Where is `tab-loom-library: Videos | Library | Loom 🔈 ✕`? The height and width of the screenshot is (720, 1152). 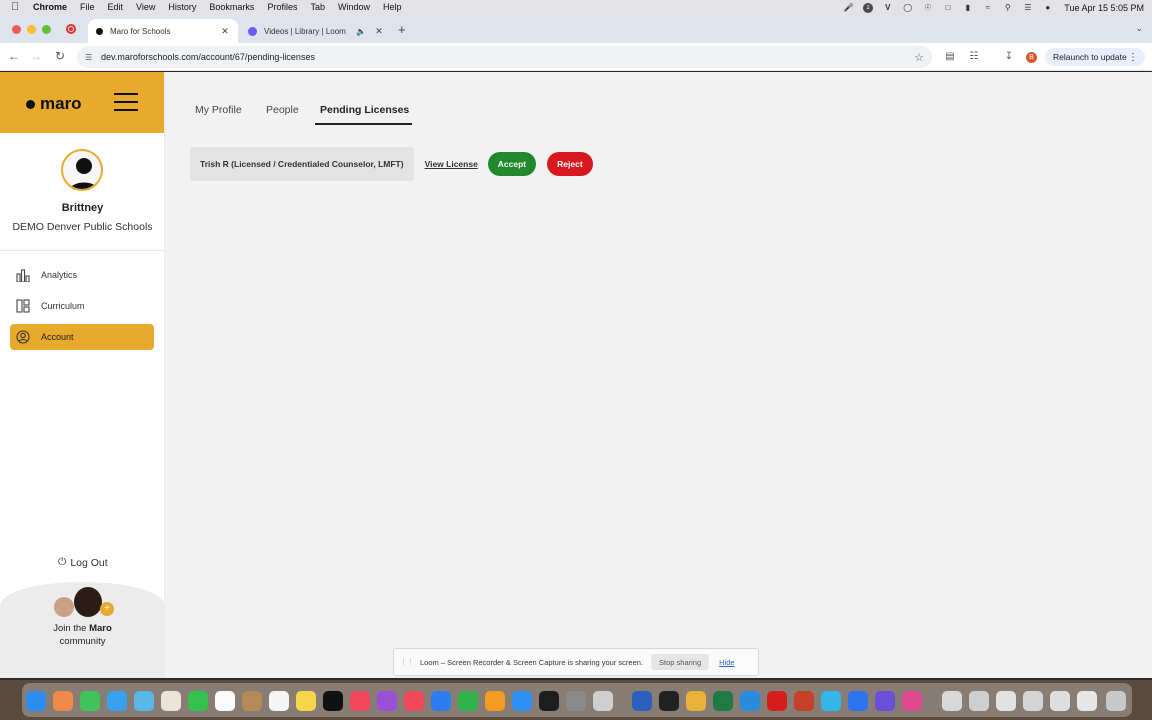
tab-loom-library: Videos | Library | Loom 🔈 ✕ is located at coordinates (317, 31).